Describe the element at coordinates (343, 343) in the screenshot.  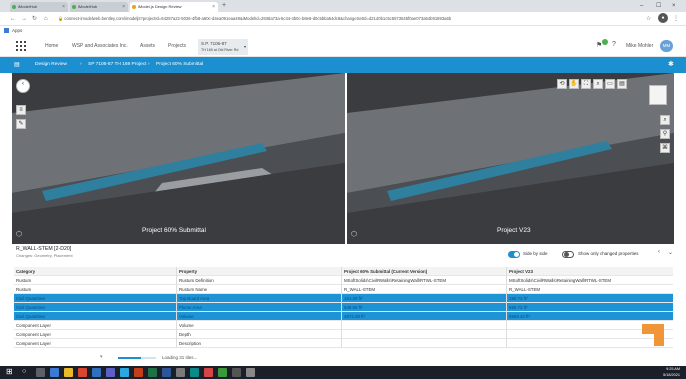
I see `table-row: Component Layer Description` at that location.